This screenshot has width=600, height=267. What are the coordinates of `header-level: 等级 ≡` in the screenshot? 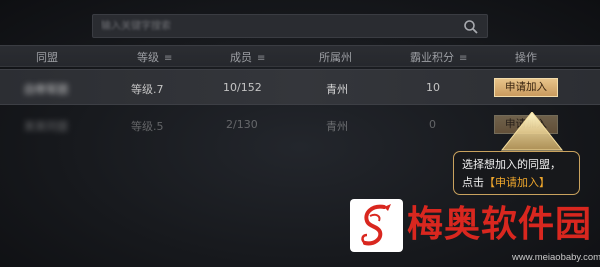 It's located at (154, 57).